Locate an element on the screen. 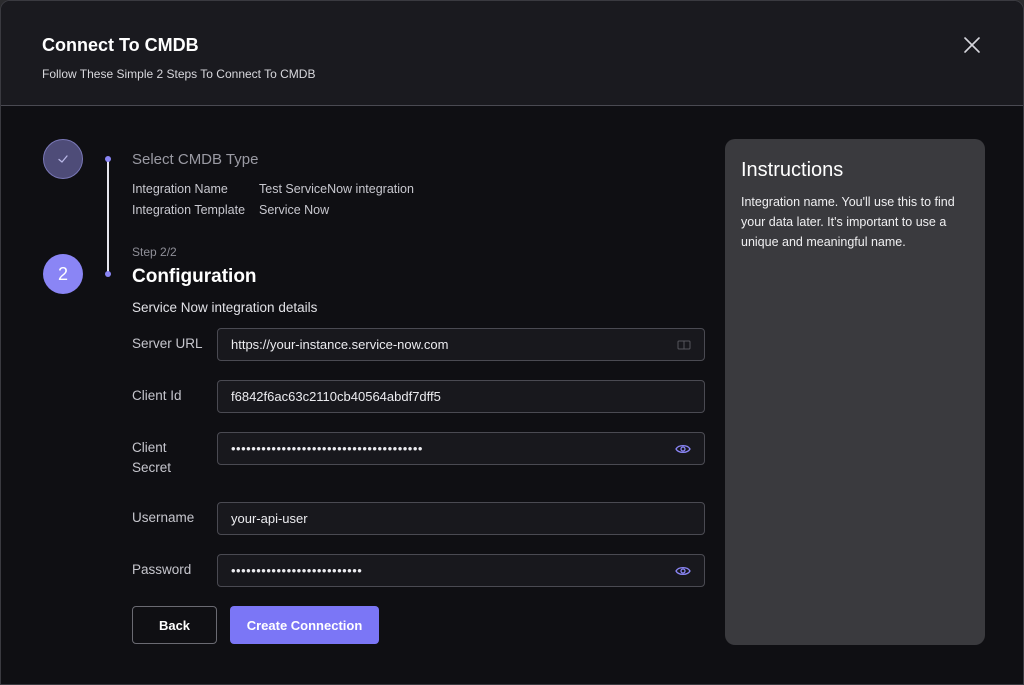  client-secret-input: •••••••••••••••••••••••••••••••••••••• is located at coordinates (461, 448).